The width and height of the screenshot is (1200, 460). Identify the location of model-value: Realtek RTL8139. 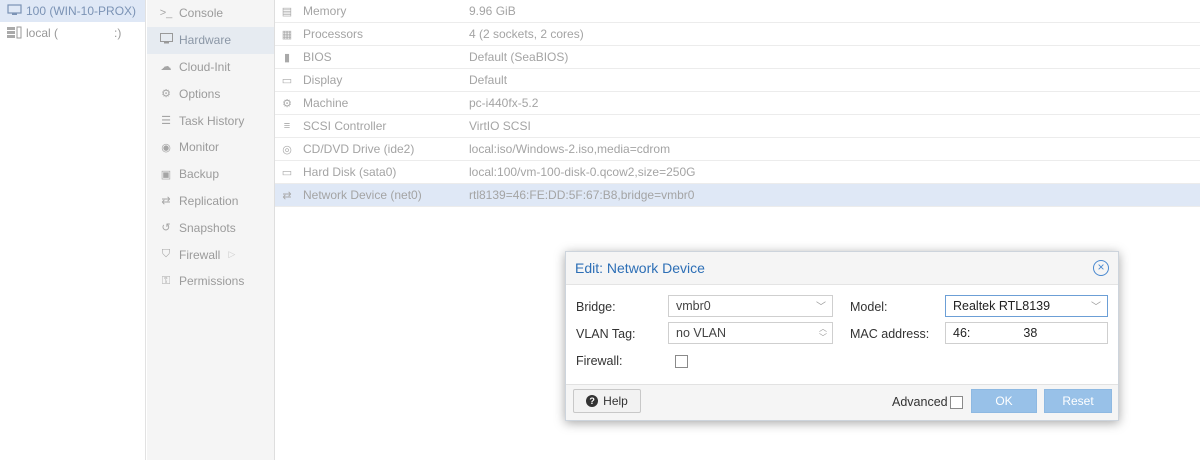
(1002, 306).